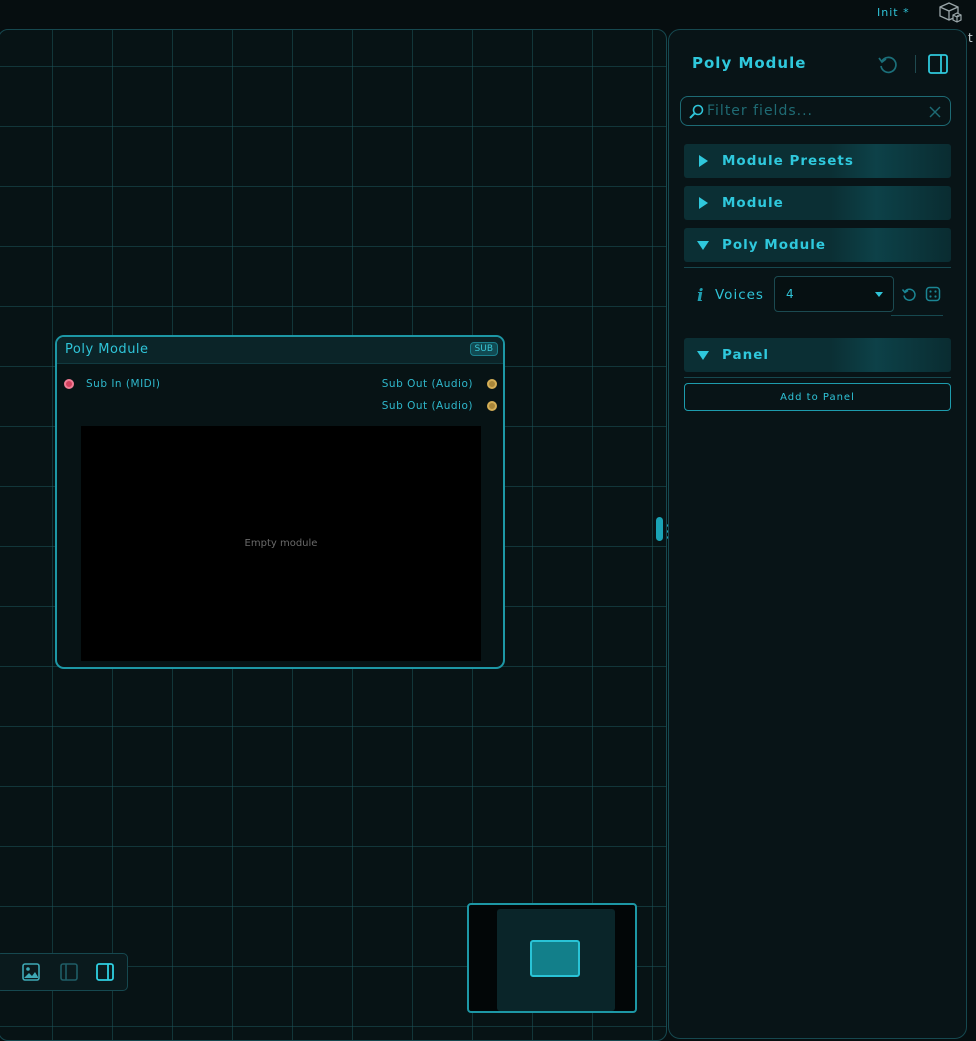 The height and width of the screenshot is (1041, 976). I want to click on empty-module-text: Empty module, so click(281, 543).